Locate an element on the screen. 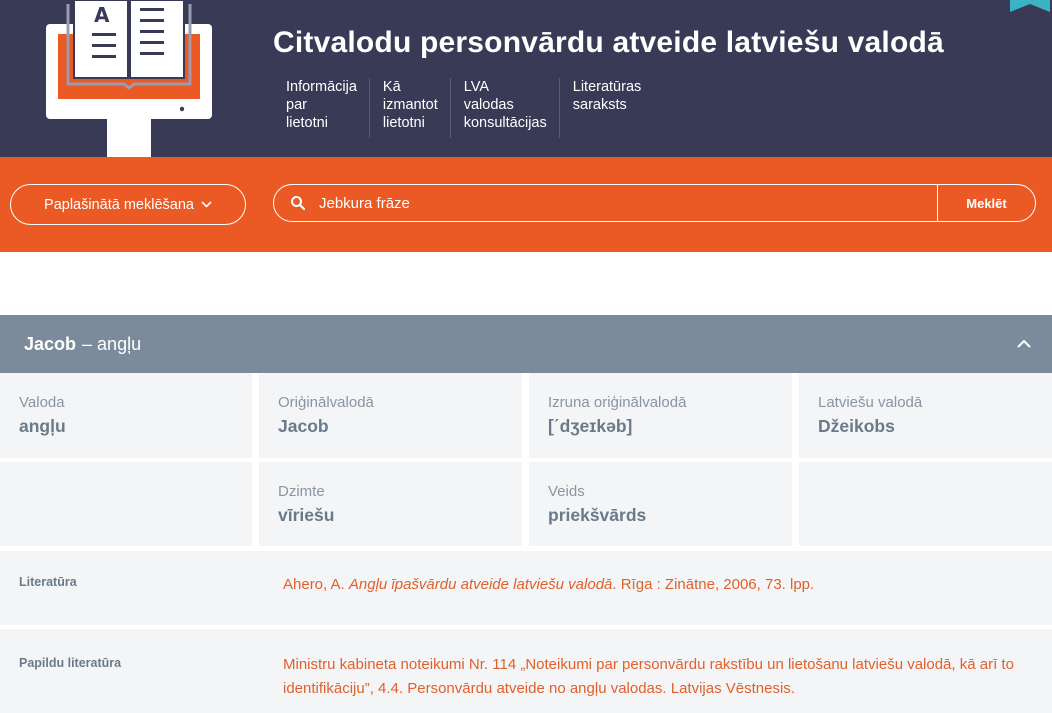  field-value: angļu is located at coordinates (42, 426).